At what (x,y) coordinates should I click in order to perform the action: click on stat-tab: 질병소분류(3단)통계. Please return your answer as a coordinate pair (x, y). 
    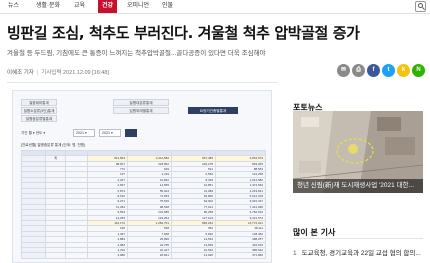
    Looking at the image, I should click on (39, 110).